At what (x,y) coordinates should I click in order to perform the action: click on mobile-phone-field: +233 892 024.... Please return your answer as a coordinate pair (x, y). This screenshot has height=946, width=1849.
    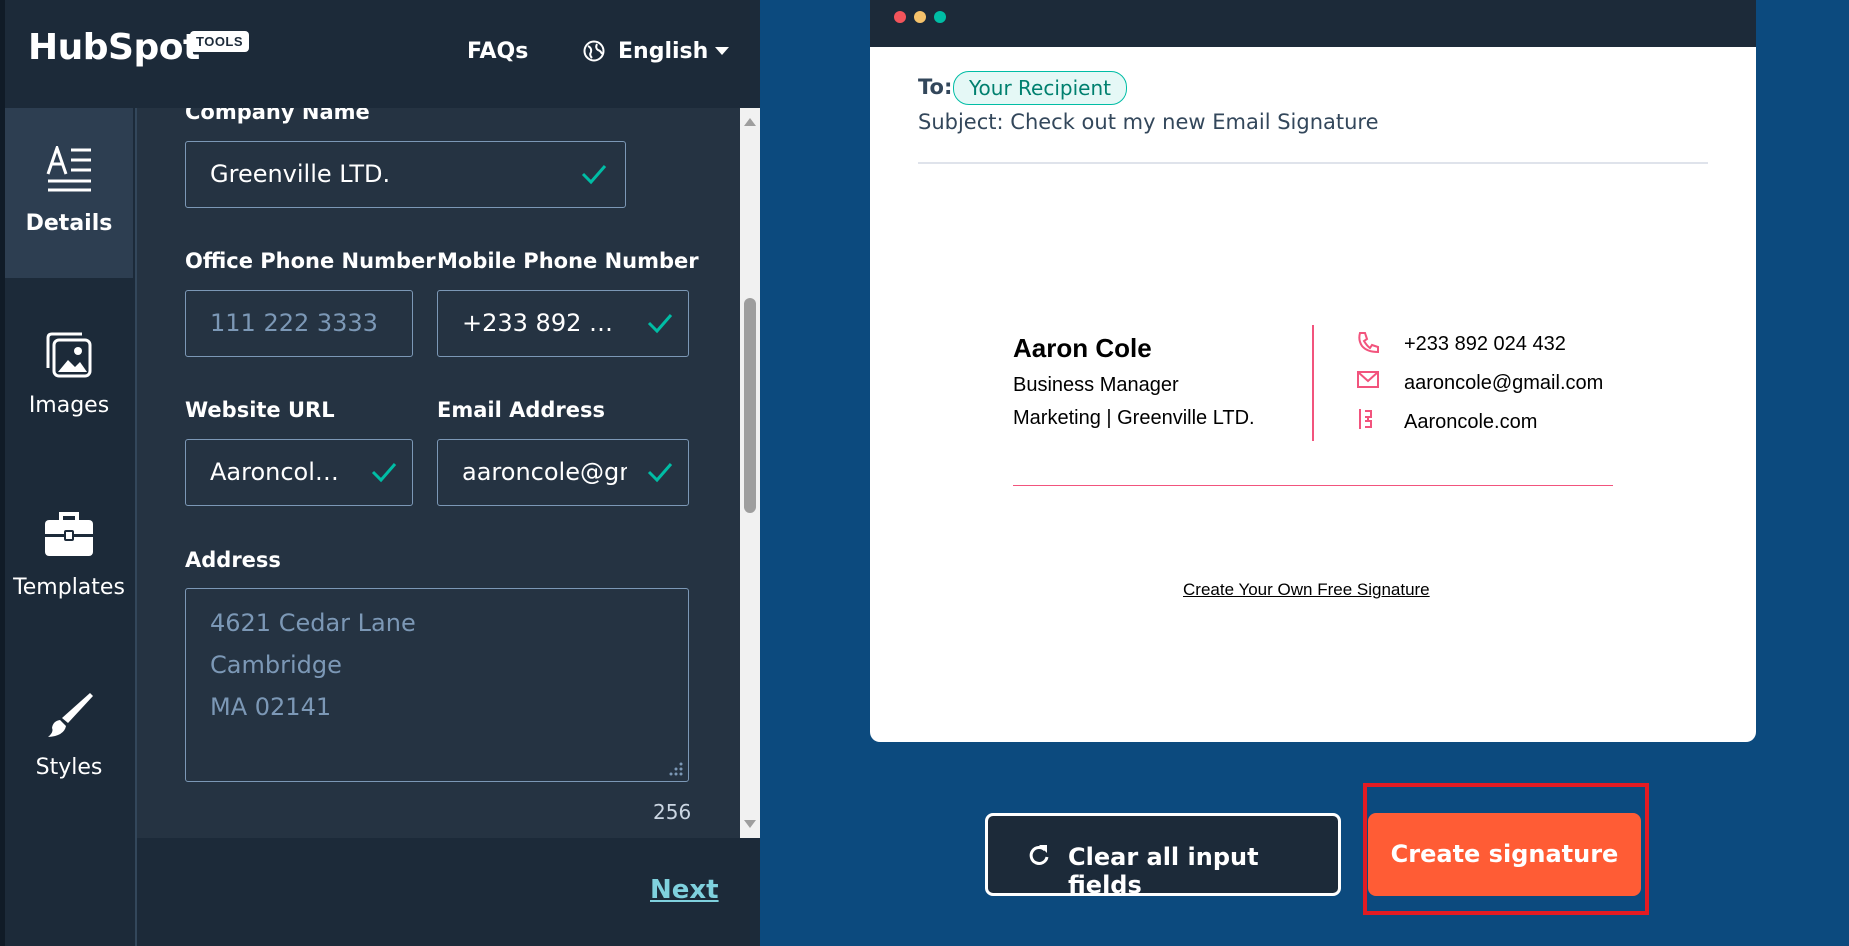
    Looking at the image, I should click on (563, 323).